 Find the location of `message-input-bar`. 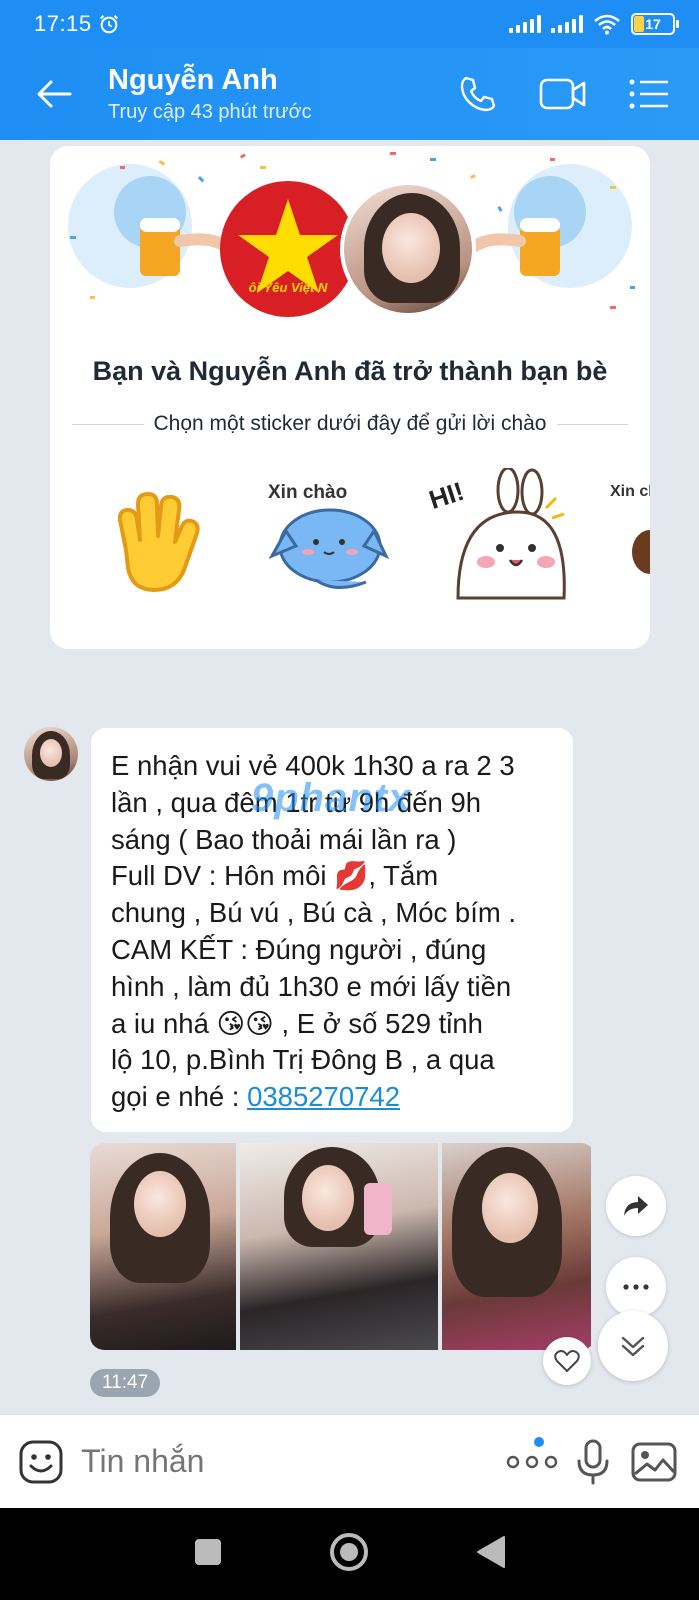

message-input-bar is located at coordinates (349, 1461).